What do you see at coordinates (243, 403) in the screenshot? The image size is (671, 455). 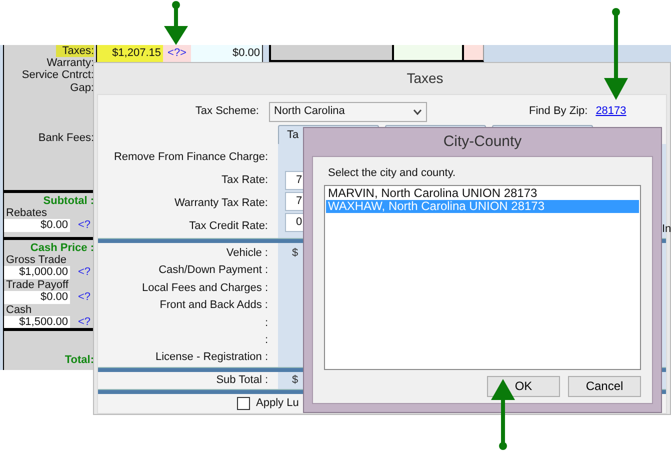 I see `checkbox` at bounding box center [243, 403].